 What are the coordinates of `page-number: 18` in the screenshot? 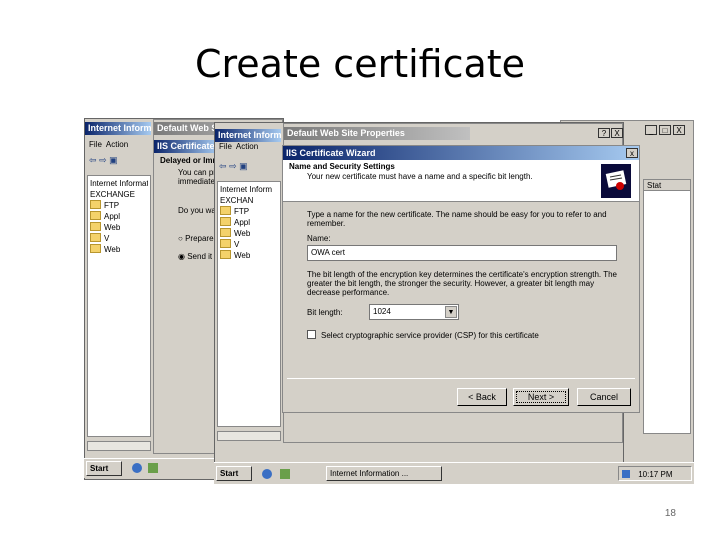 It's located at (670, 513).